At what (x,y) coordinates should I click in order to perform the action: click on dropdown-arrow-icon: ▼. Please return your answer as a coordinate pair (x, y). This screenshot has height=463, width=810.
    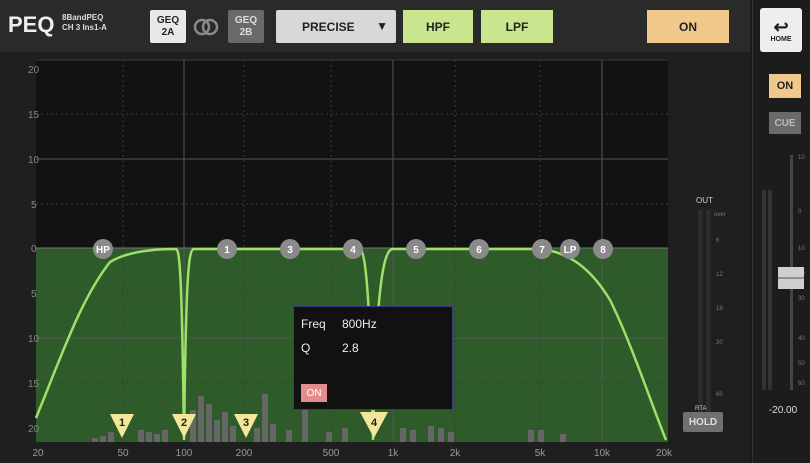
    Looking at the image, I should click on (382, 26).